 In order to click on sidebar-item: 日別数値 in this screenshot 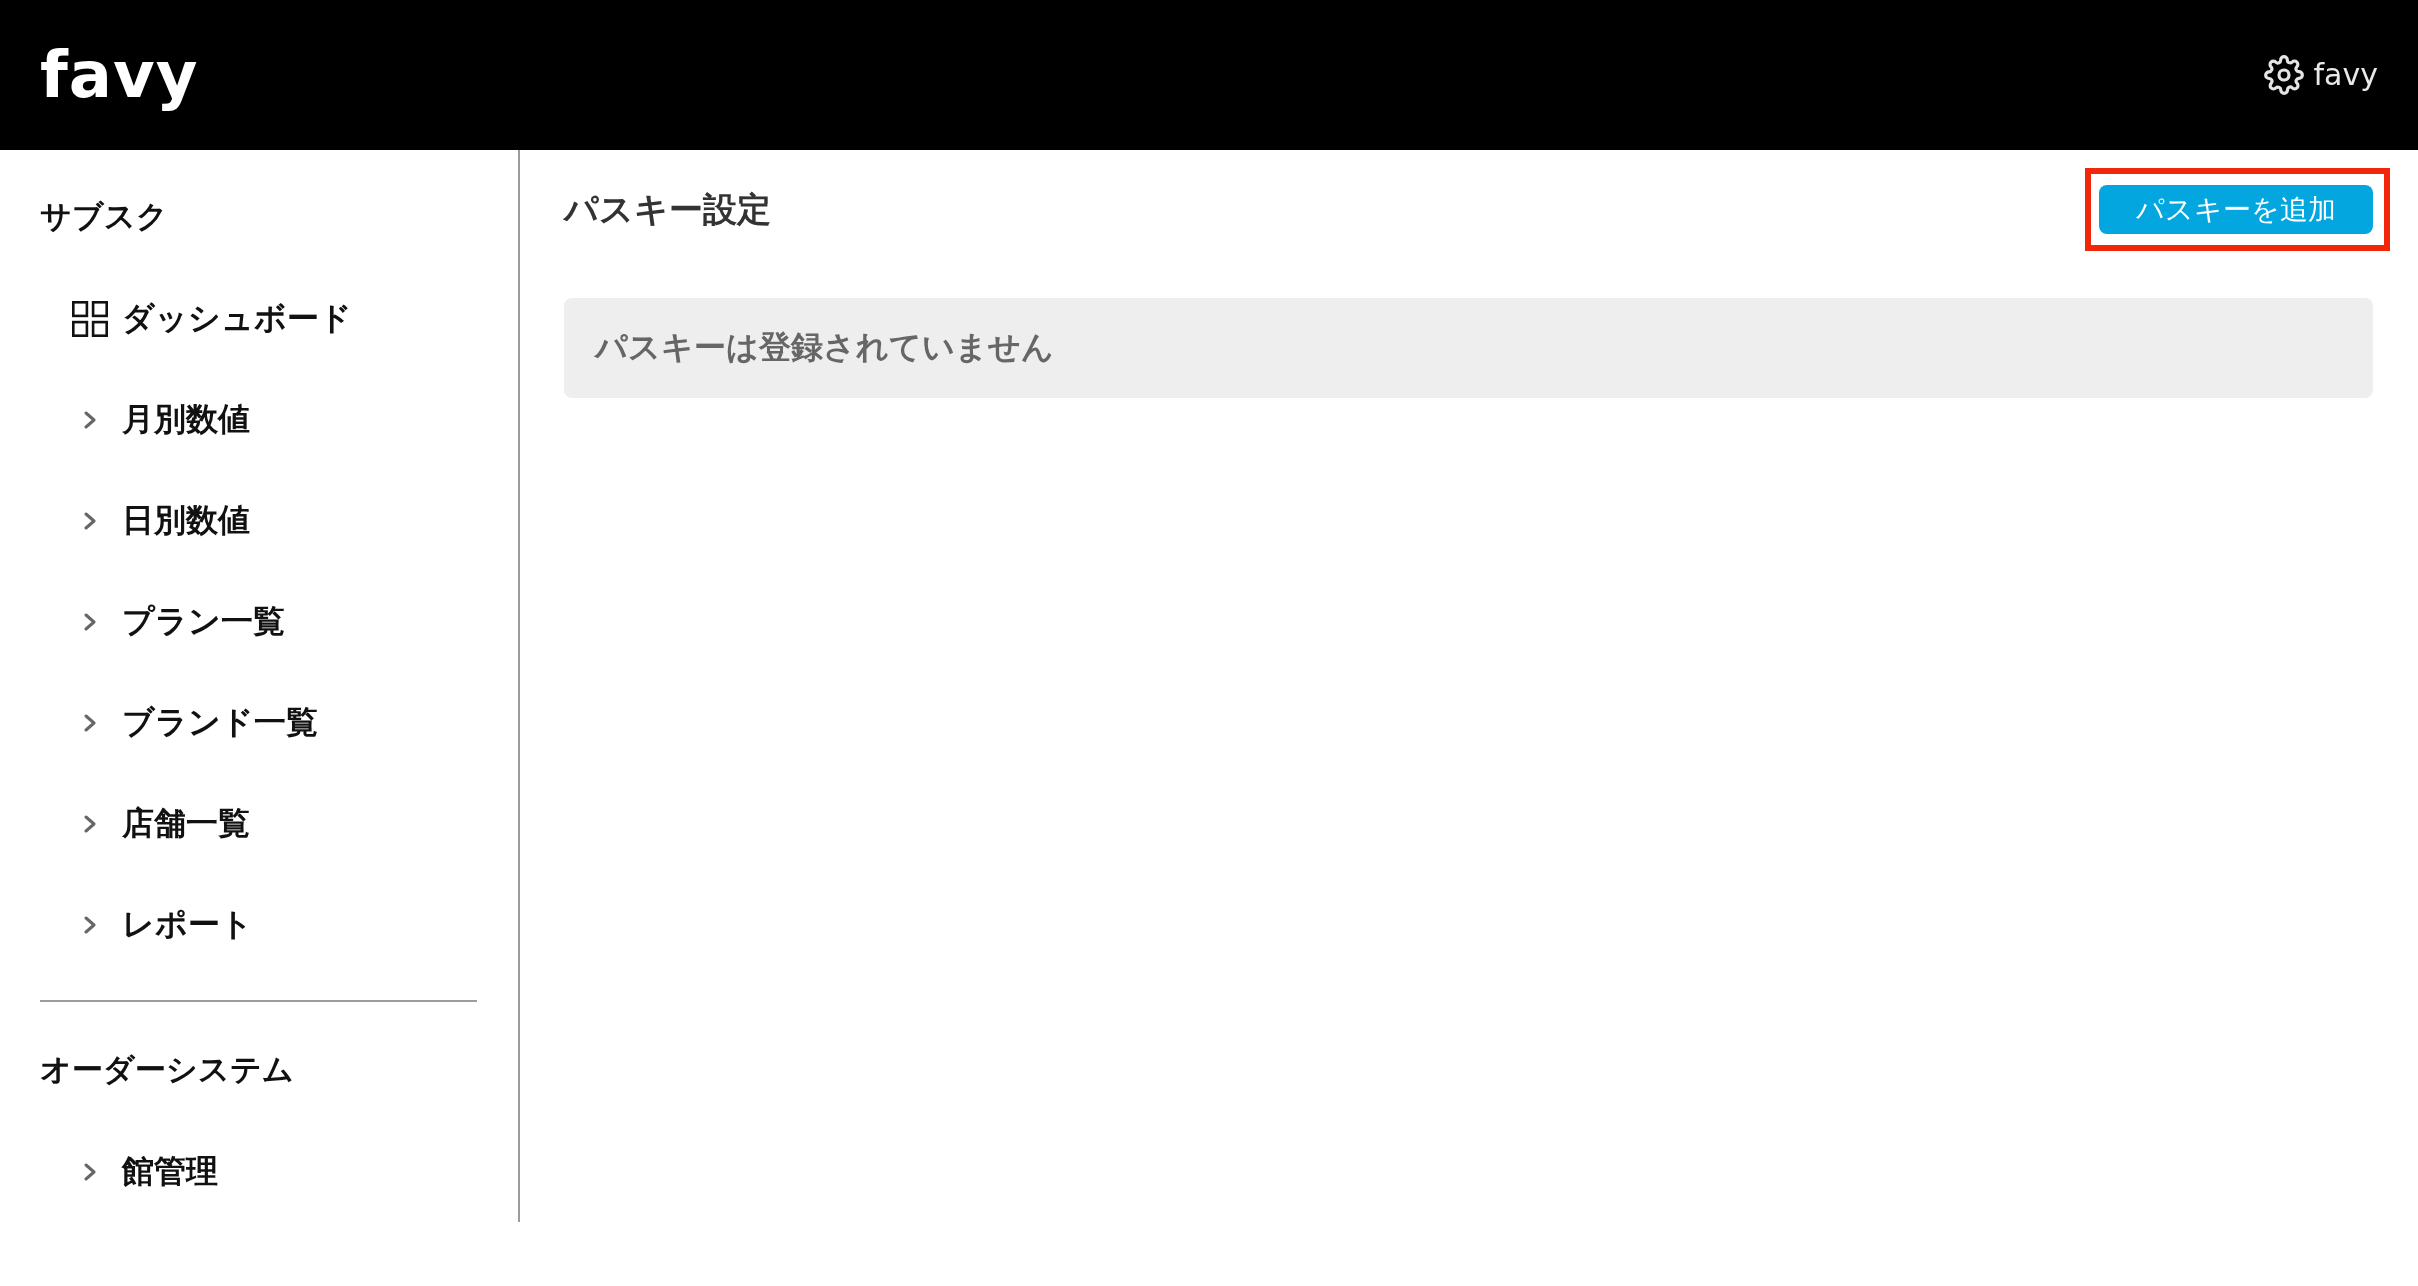, I will do `click(258, 520)`.